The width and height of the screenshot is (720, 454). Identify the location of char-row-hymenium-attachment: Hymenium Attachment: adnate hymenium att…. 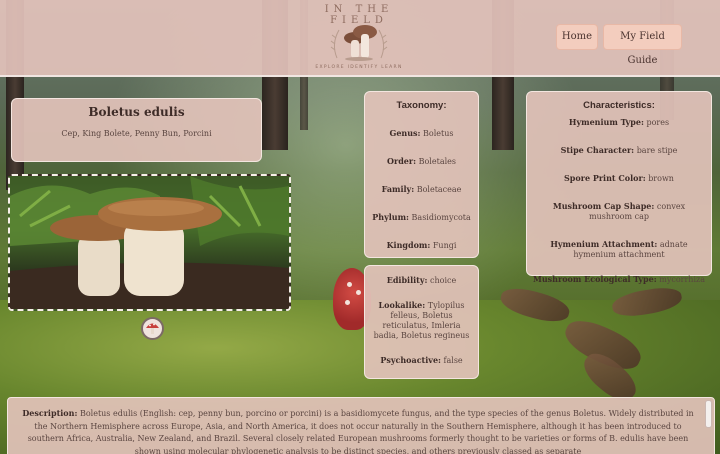
(619, 249).